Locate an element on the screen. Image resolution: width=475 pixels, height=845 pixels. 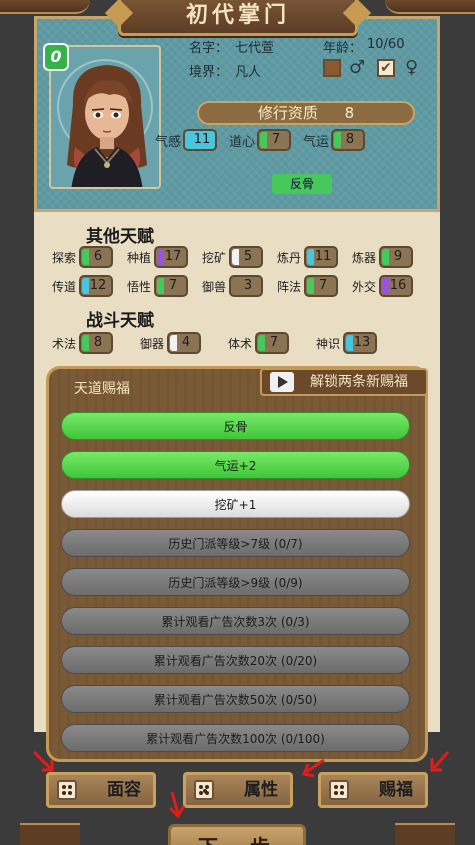
talent-tishu: 体术 7 is located at coordinates (272, 343).